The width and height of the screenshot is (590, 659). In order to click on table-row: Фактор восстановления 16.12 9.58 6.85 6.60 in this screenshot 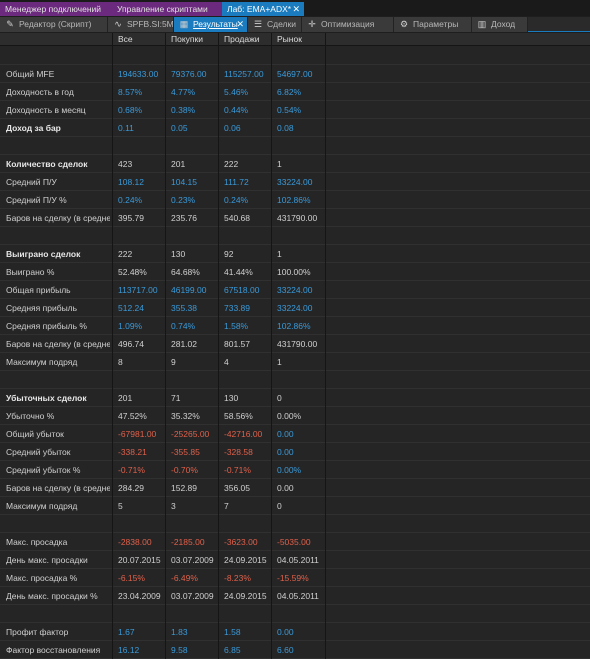, I will do `click(295, 650)`.